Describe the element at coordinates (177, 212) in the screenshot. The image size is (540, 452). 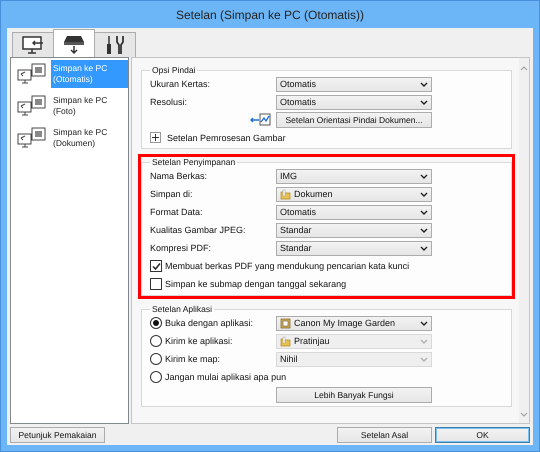
I see `field-label: Format Data:` at that location.